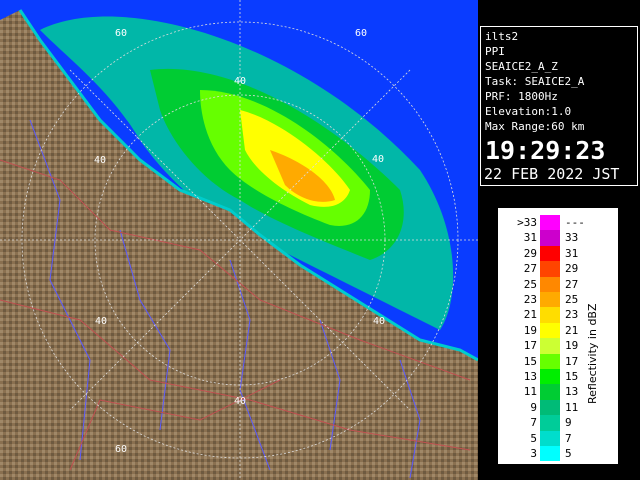 The width and height of the screenshot is (640, 480). What do you see at coordinates (572, 376) in the screenshot?
I see `legend-high-value: 15` at bounding box center [572, 376].